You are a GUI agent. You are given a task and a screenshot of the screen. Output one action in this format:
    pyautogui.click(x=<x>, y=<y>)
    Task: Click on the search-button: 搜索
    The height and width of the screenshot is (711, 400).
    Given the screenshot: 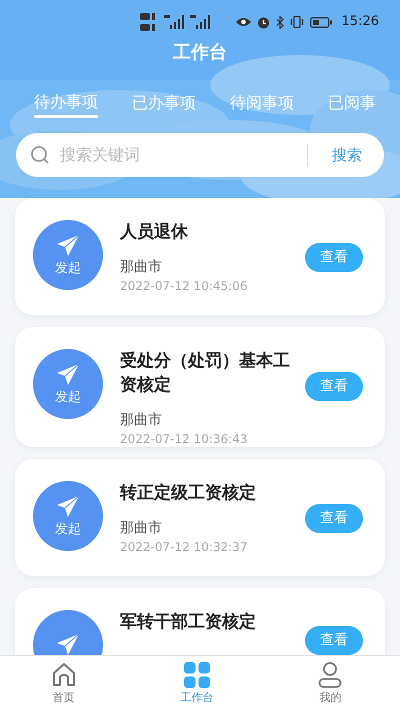 What is the action you would take?
    pyautogui.click(x=347, y=155)
    